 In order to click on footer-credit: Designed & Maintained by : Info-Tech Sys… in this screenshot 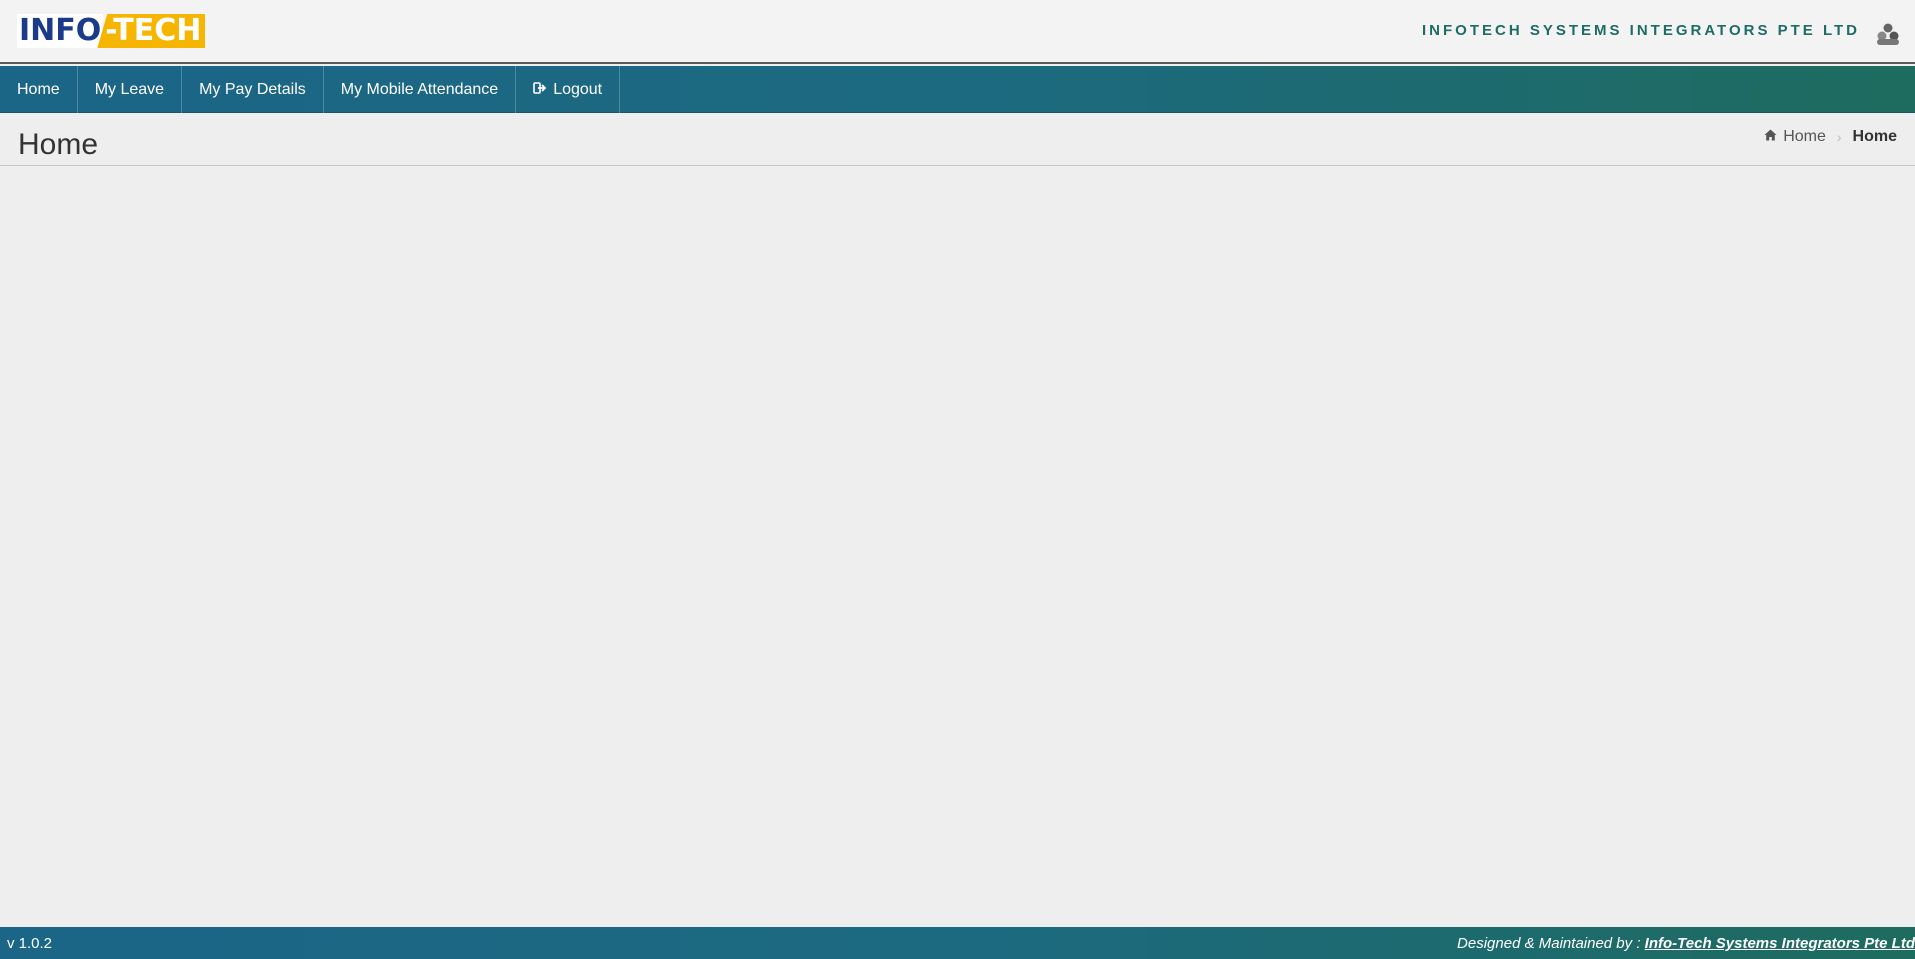, I will do `click(1686, 943)`.